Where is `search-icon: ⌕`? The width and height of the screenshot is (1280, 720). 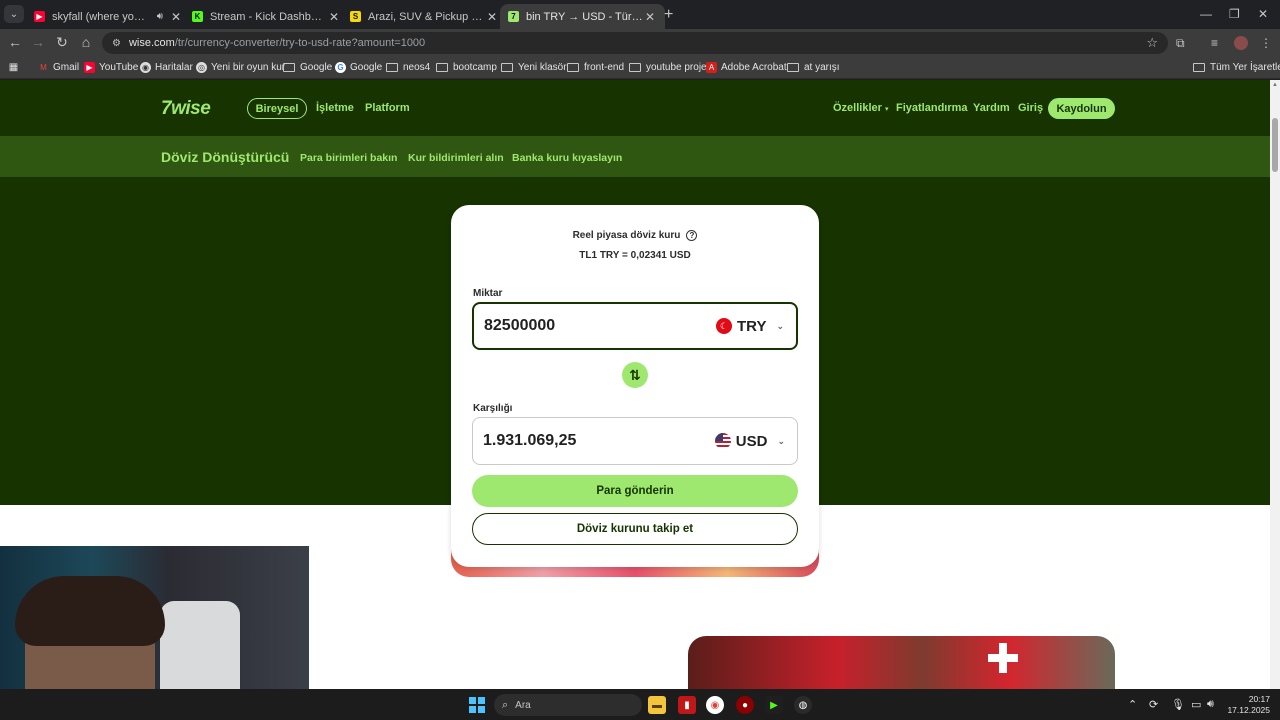
search-icon: ⌕ is located at coordinates (505, 704).